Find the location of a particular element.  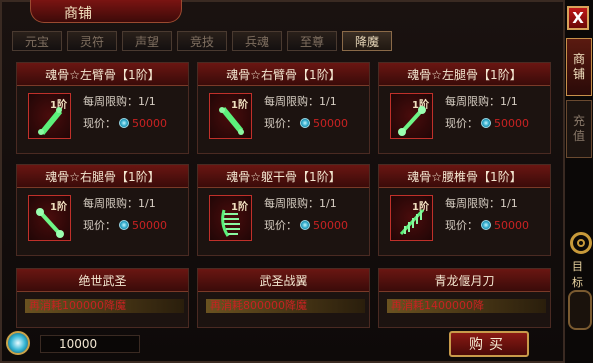

item-card: 魂骨☆右臂骨【1阶】 1阶 每周限购：1/1 现价： 50000 is located at coordinates (283, 108).